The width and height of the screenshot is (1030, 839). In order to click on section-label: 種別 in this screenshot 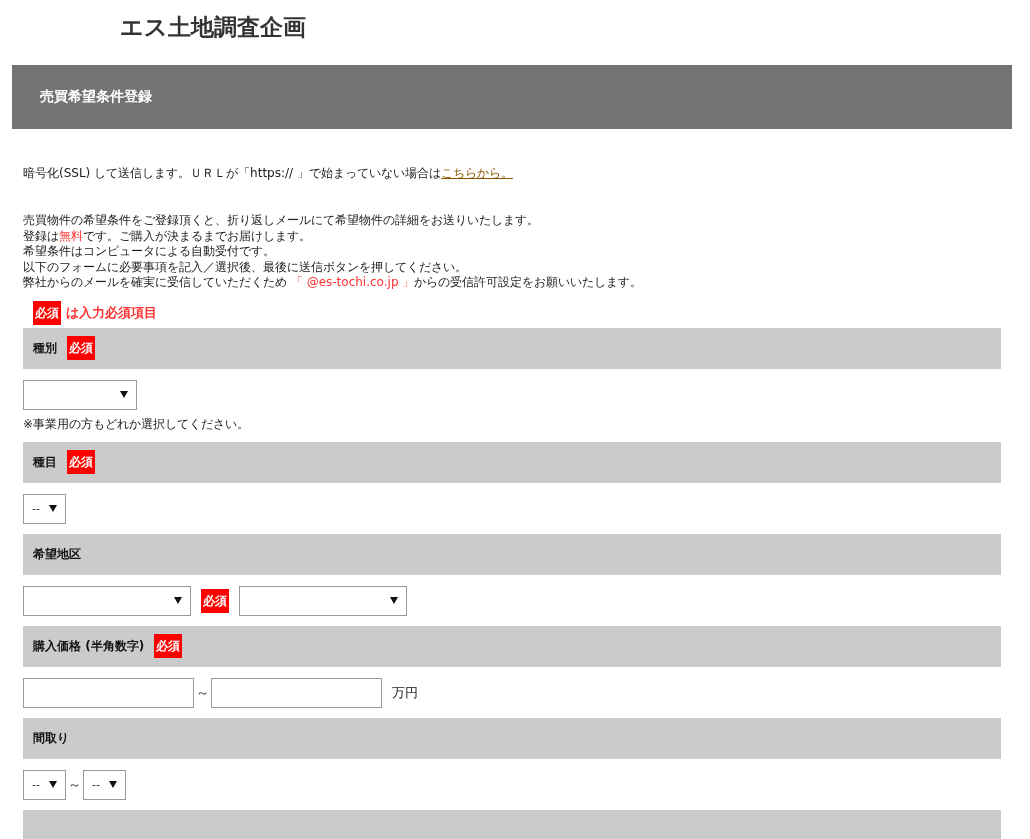, I will do `click(45, 348)`.